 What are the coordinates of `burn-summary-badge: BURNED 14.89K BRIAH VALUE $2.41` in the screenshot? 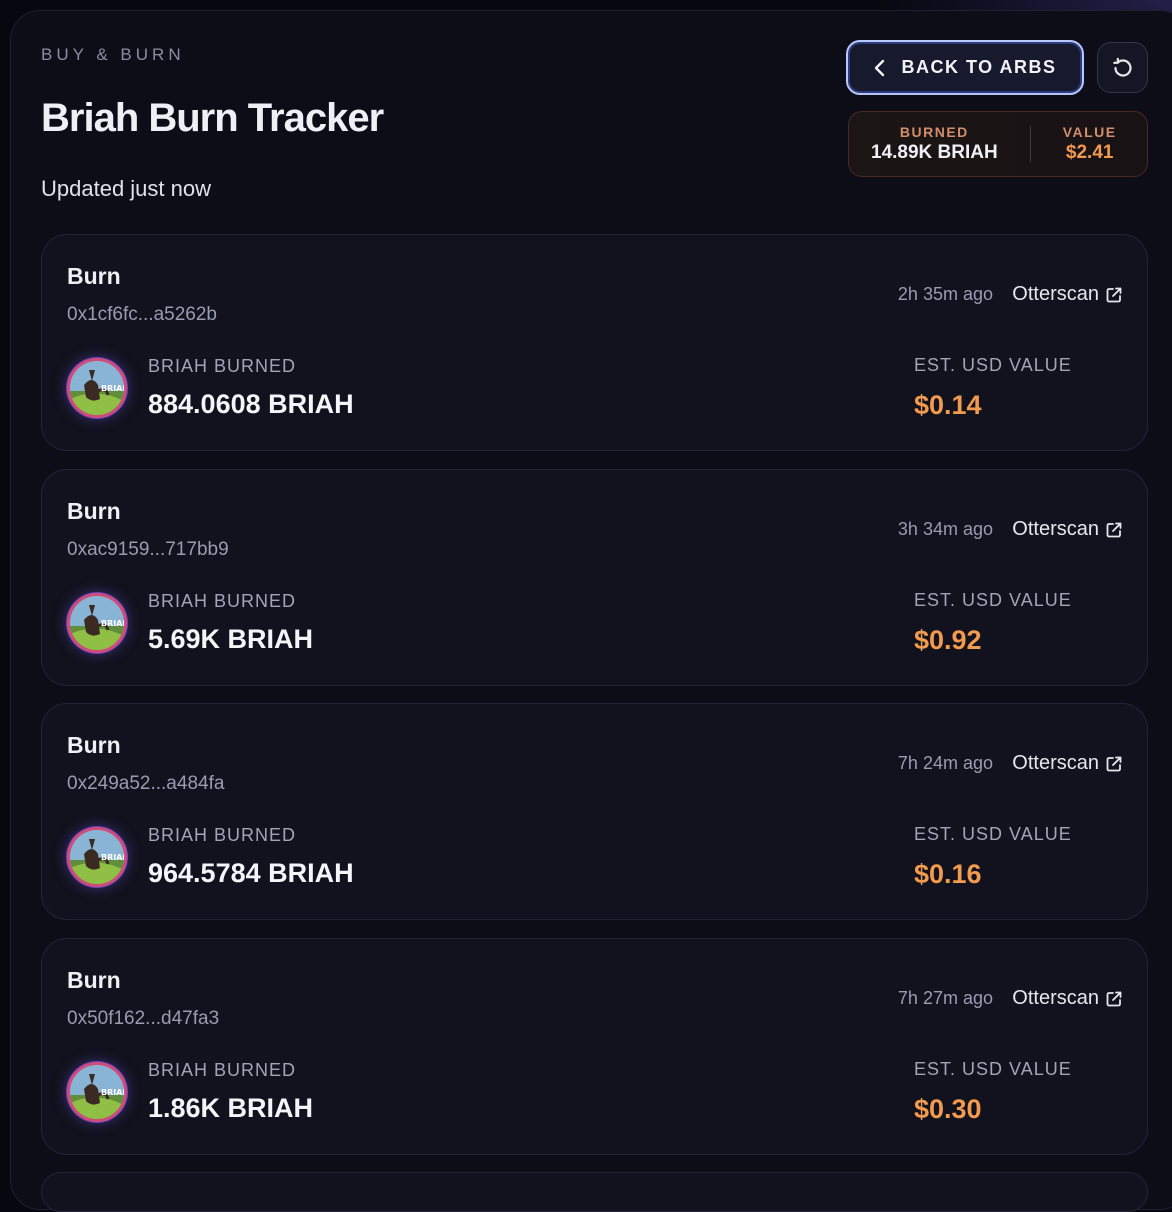 It's located at (998, 144).